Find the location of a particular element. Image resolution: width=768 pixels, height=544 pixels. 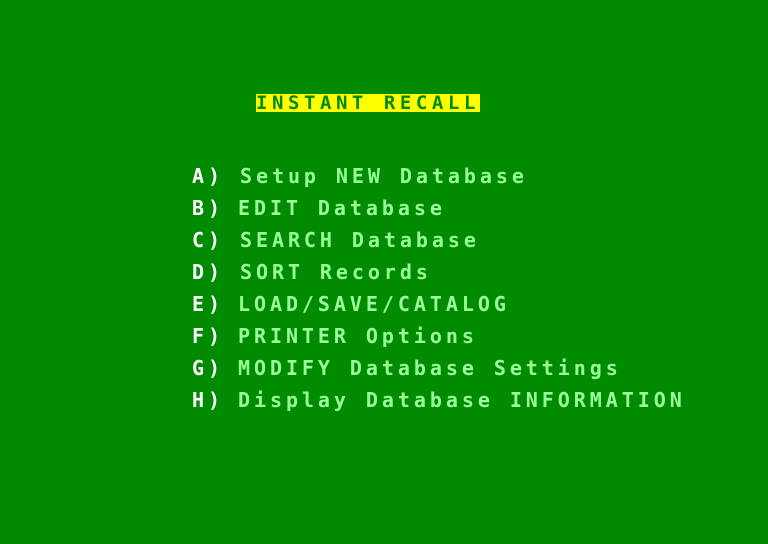

menu-key: H) is located at coordinates (207, 400).